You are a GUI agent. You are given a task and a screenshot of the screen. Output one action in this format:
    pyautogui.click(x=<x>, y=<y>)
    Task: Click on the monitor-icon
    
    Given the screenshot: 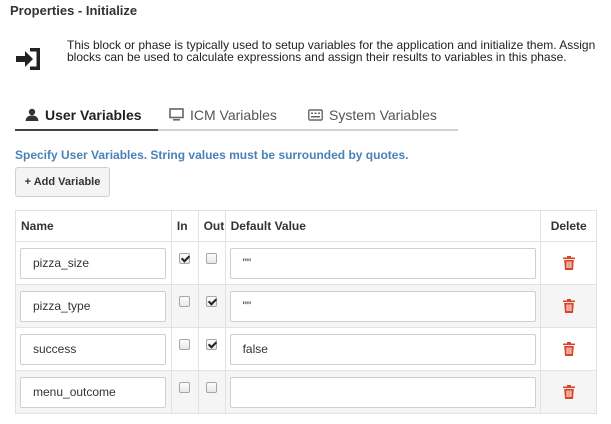 What is the action you would take?
    pyautogui.click(x=176, y=114)
    